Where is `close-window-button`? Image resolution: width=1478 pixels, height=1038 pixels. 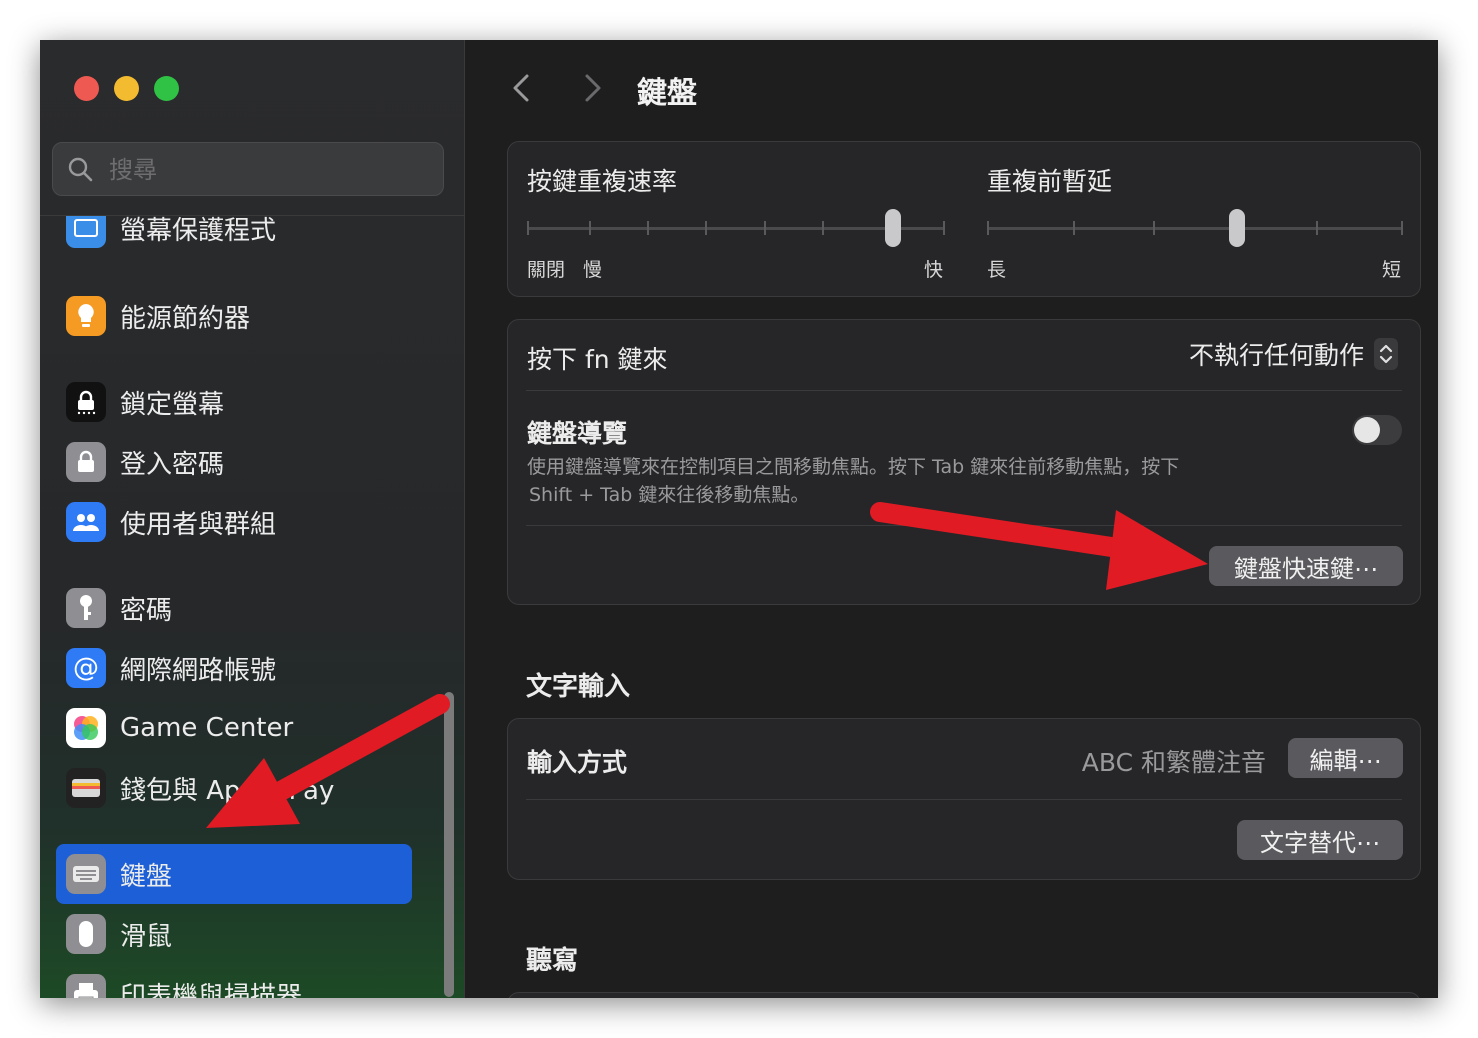 close-window-button is located at coordinates (86, 88).